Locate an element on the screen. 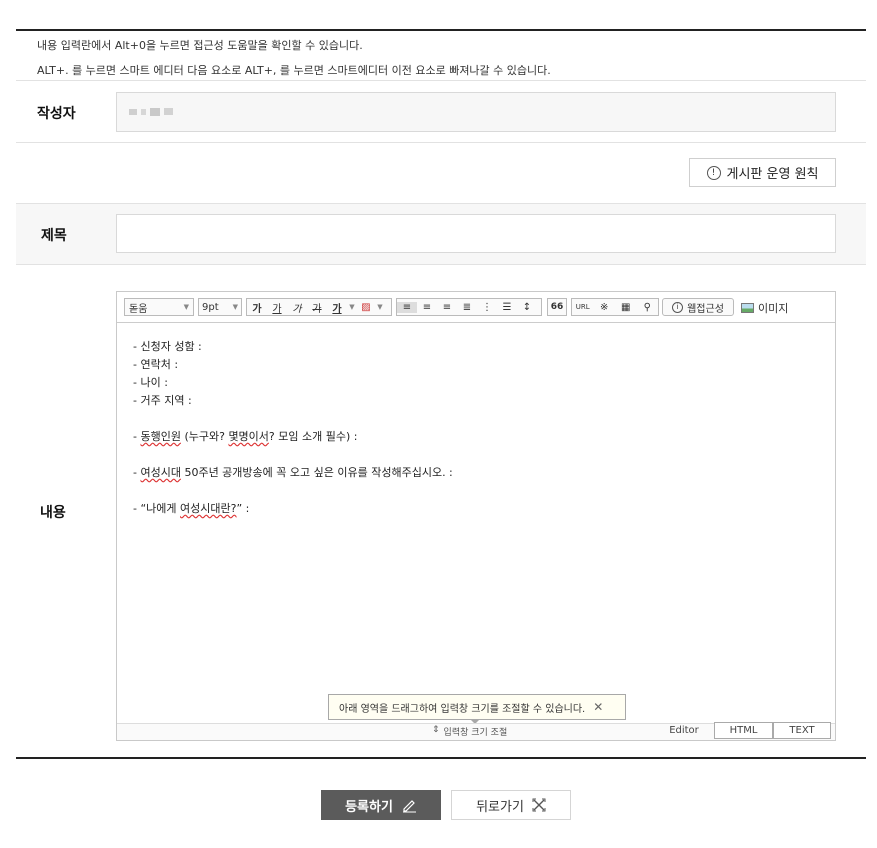  align-justify-icon: ≣ is located at coordinates (467, 307).